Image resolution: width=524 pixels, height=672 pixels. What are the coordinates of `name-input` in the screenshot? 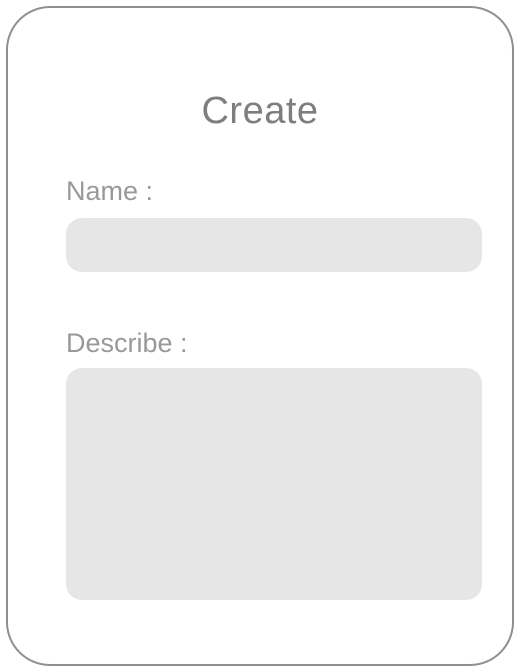 It's located at (274, 245).